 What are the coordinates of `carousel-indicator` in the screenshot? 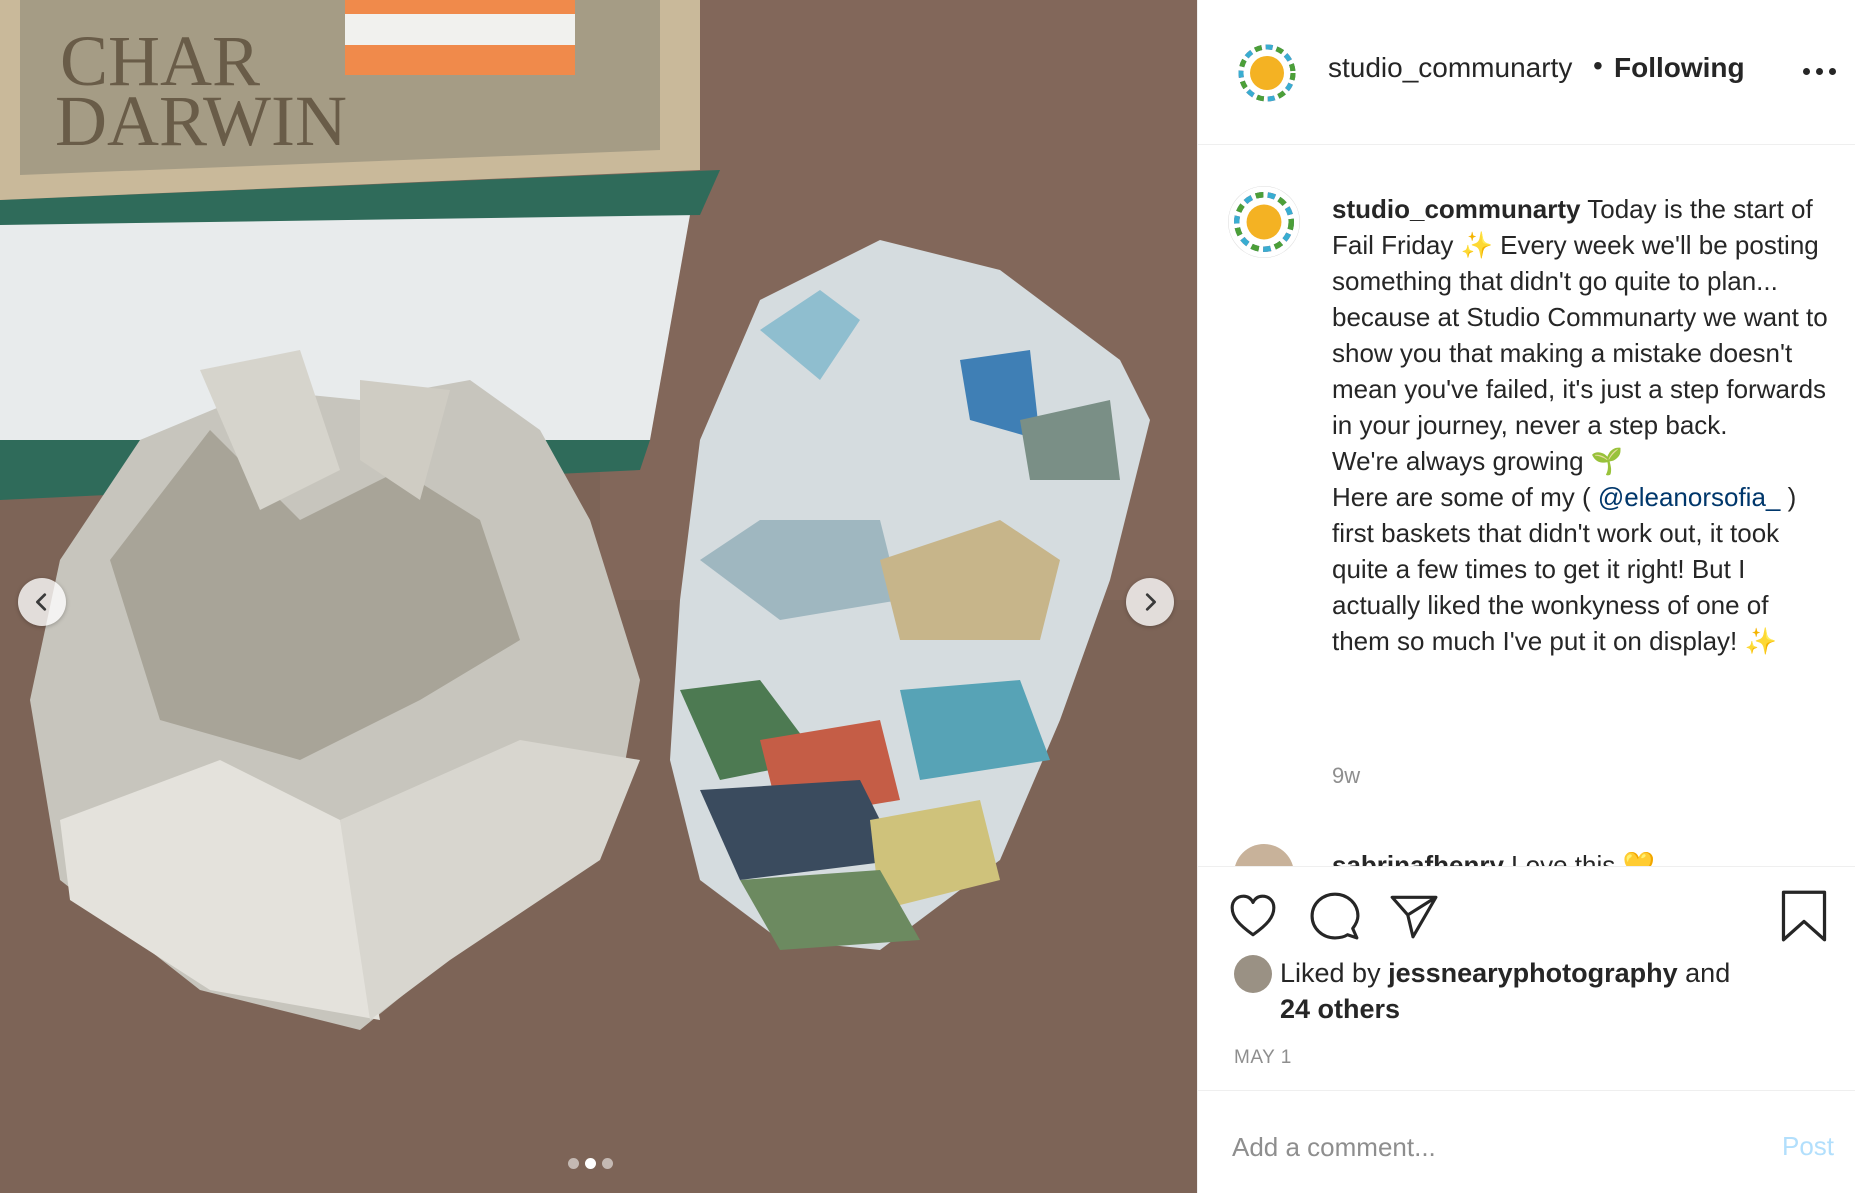 It's located at (590, 1163).